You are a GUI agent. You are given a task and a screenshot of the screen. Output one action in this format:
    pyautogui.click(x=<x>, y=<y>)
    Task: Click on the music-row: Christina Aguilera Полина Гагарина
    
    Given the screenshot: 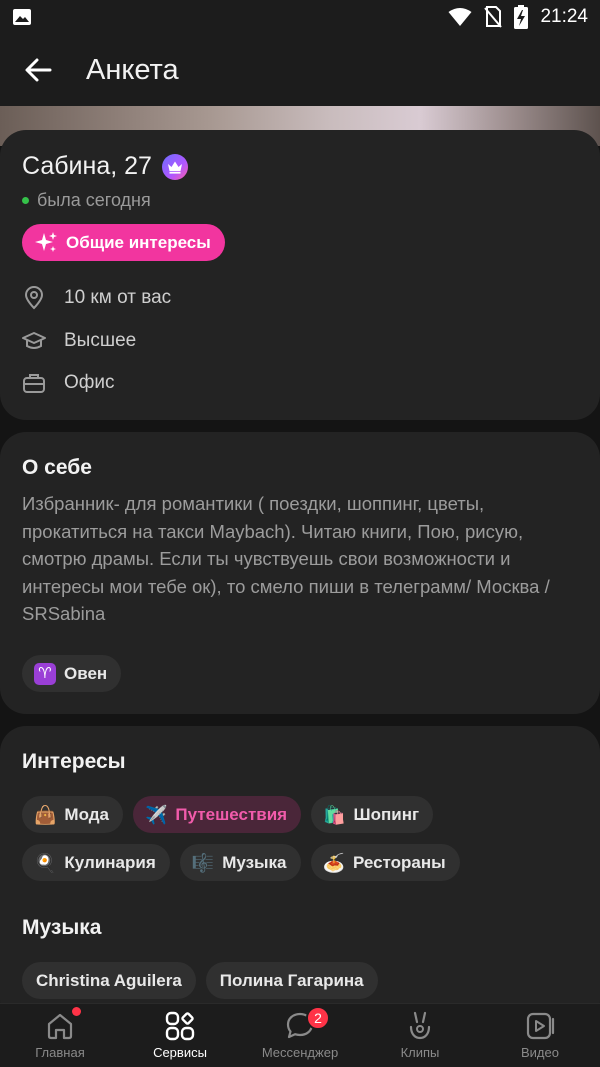 What is the action you would take?
    pyautogui.click(x=200, y=980)
    